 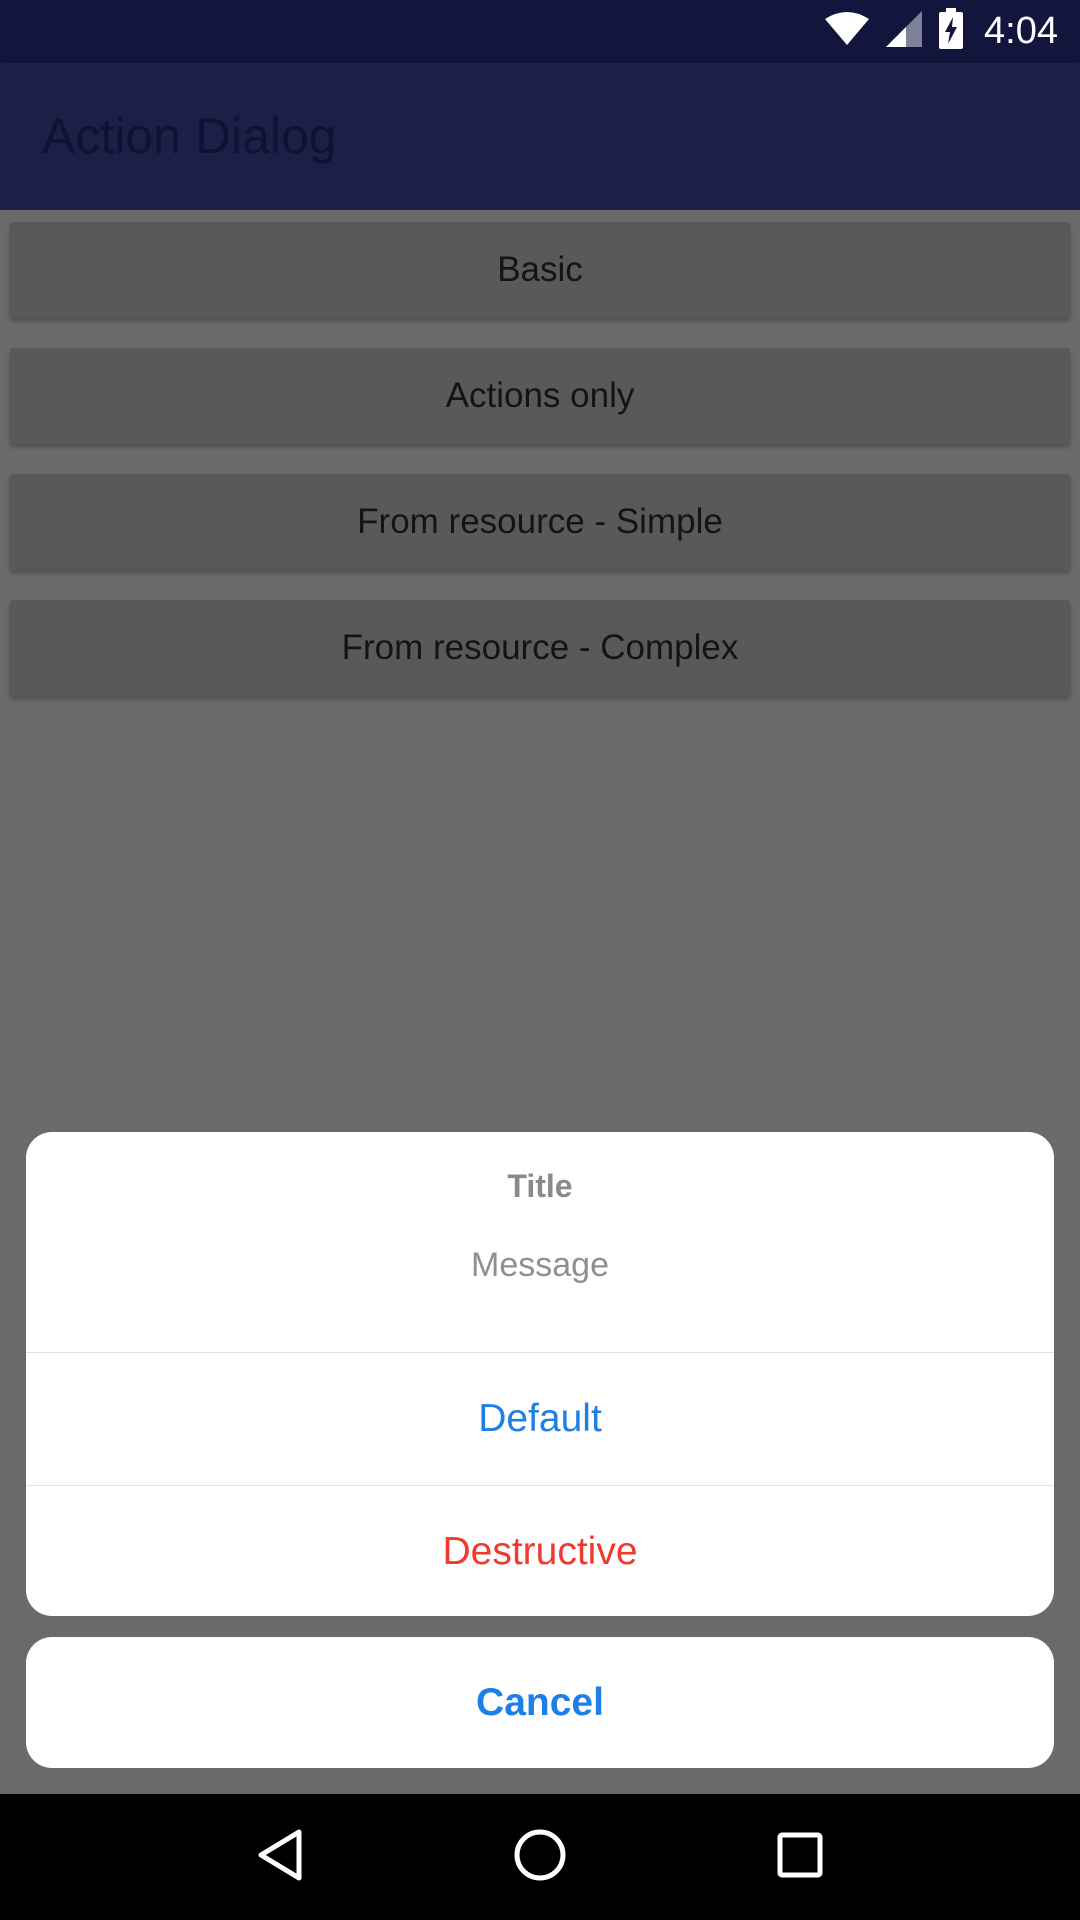 What do you see at coordinates (540, 1550) in the screenshot?
I see `destructive-action-button: Destructive` at bounding box center [540, 1550].